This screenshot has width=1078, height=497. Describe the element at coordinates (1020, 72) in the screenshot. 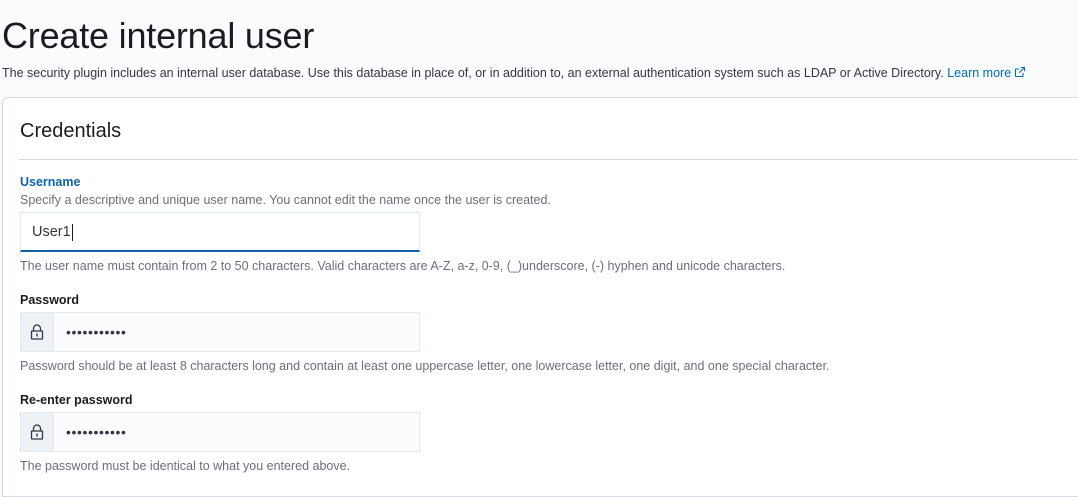

I see `external-link-icon` at that location.